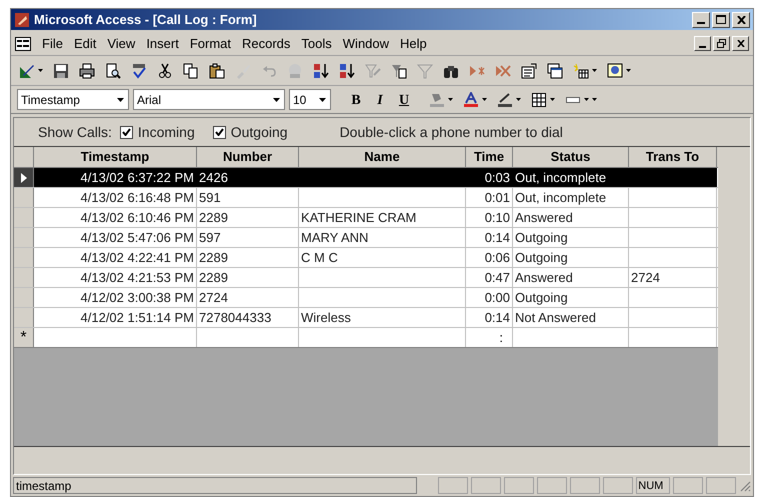 This screenshot has width=758, height=497. What do you see at coordinates (503, 70) in the screenshot?
I see `delete-record-icon` at bounding box center [503, 70].